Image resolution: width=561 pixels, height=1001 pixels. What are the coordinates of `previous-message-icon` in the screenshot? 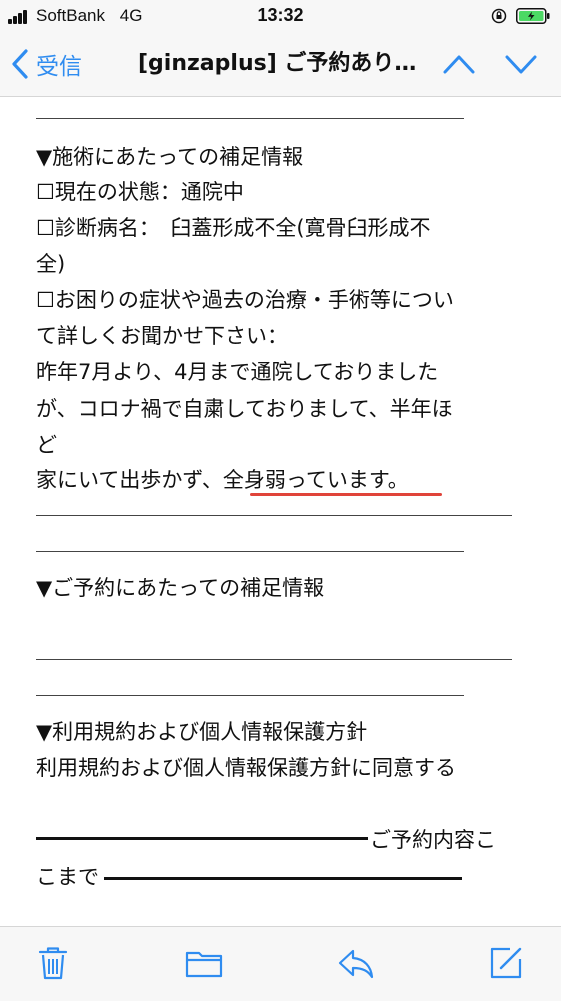 It's located at (459, 64).